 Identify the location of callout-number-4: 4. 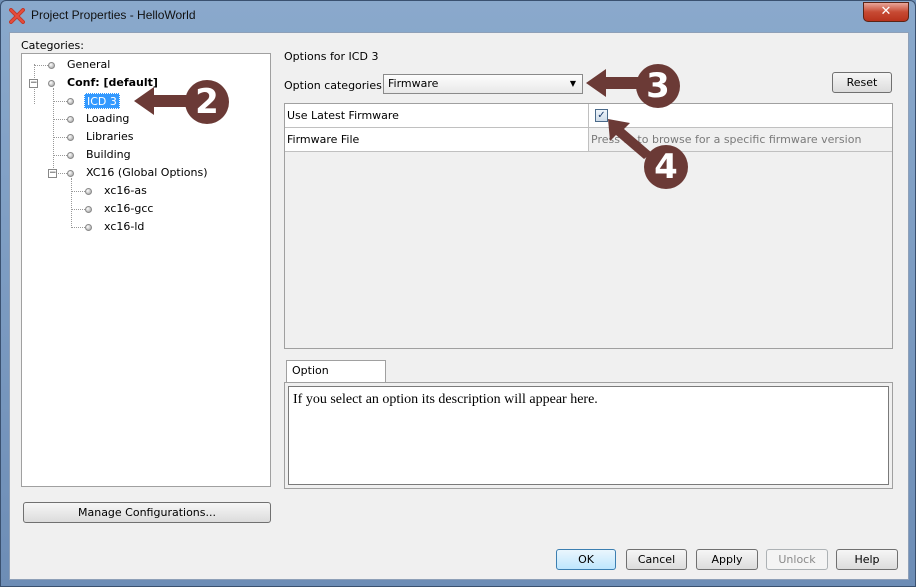
(666, 167).